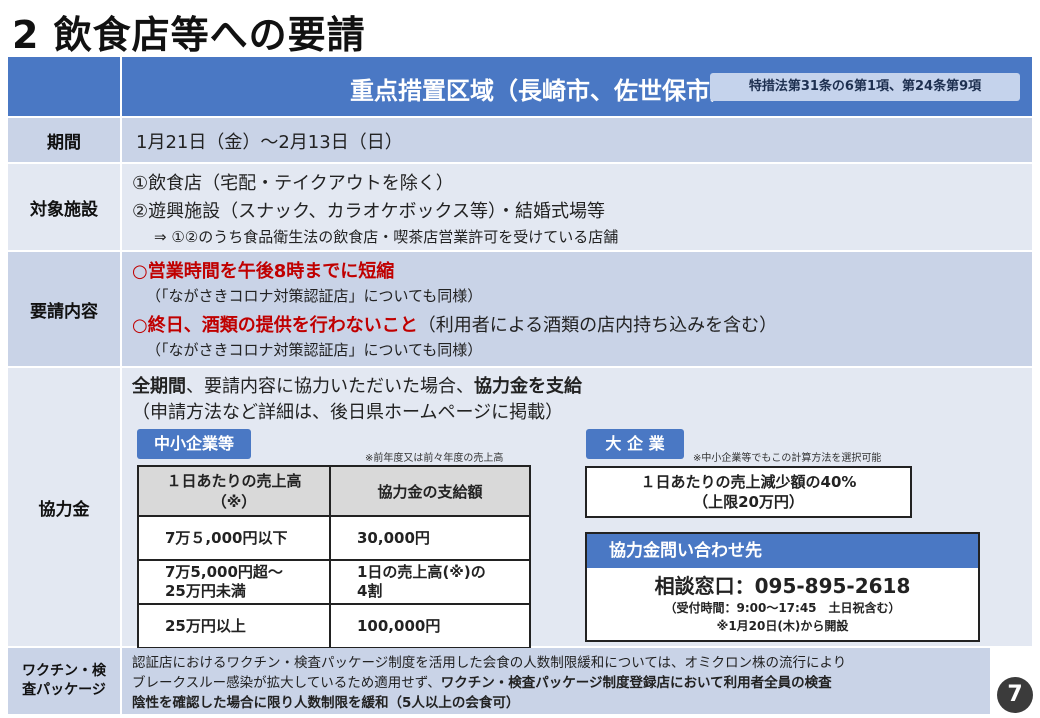 Image resolution: width=1040 pixels, height=718 pixels. Describe the element at coordinates (234, 626) in the screenshot. I see `sme-row-3-sales: 25万円以上` at that location.